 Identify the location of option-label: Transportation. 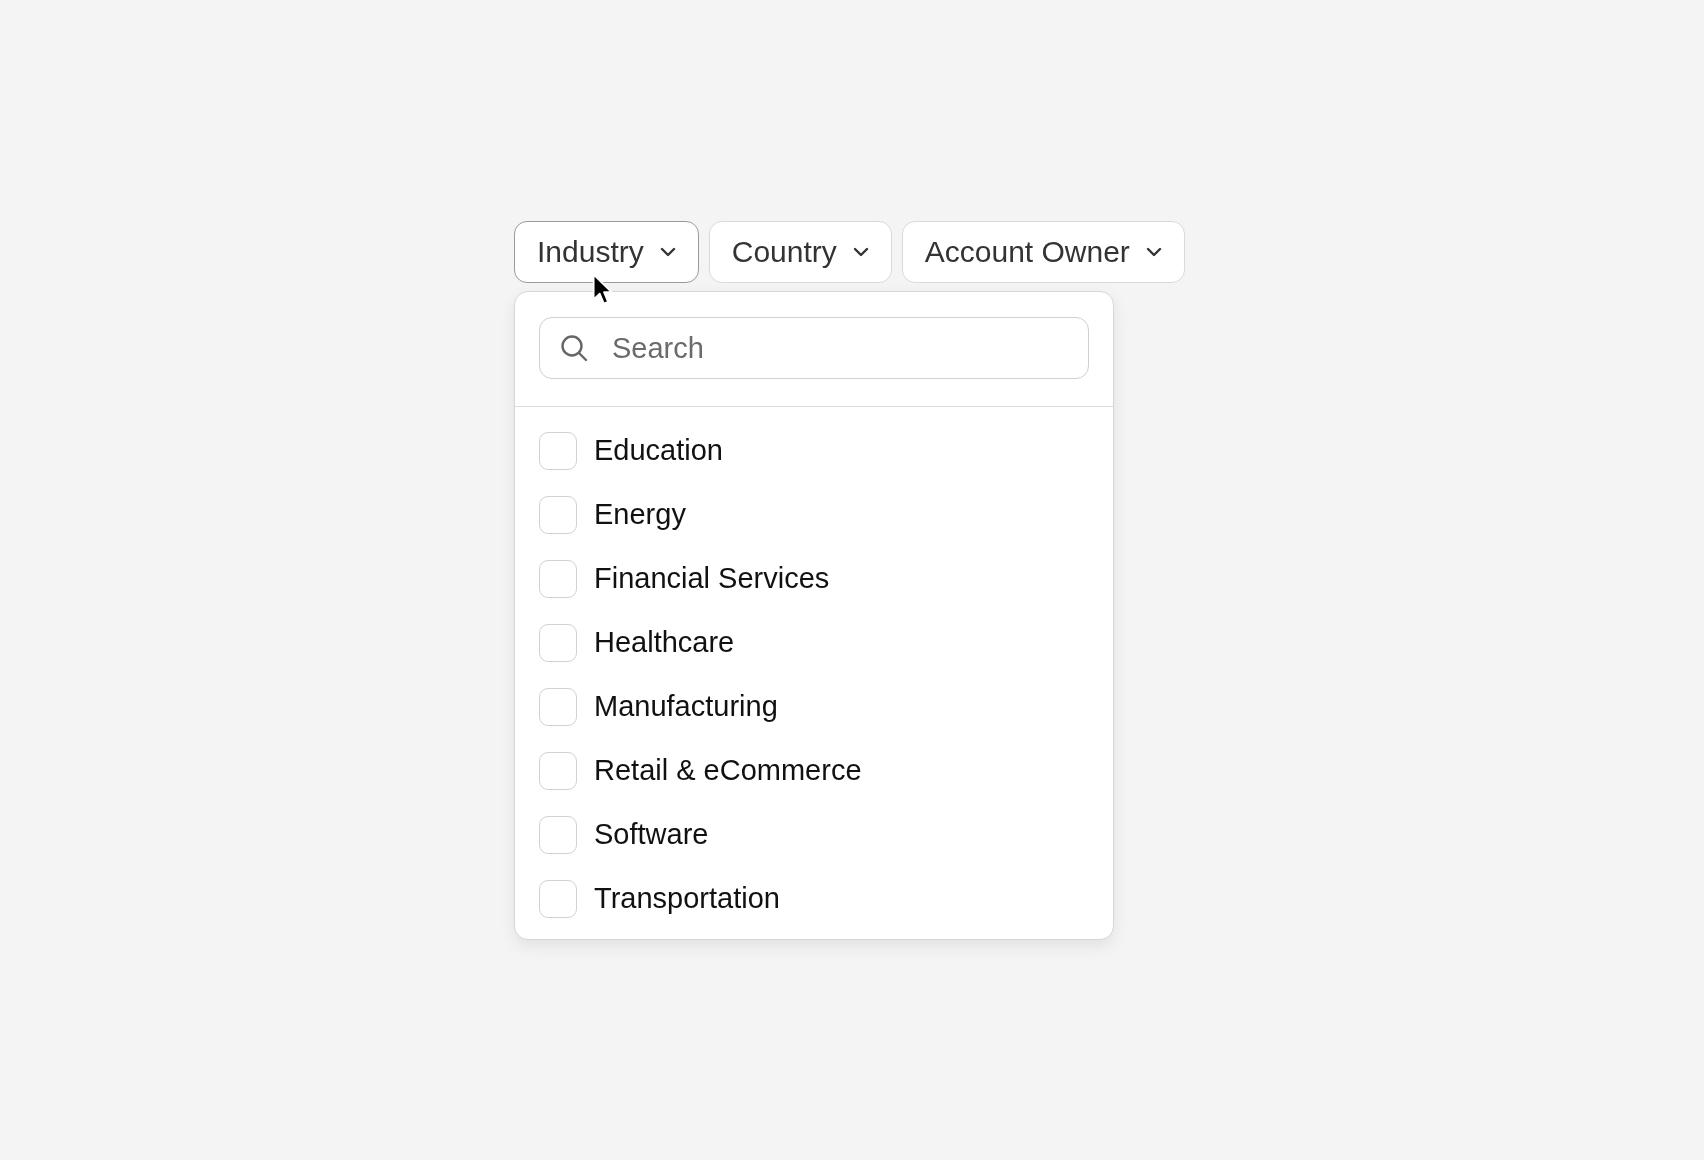
(687, 899).